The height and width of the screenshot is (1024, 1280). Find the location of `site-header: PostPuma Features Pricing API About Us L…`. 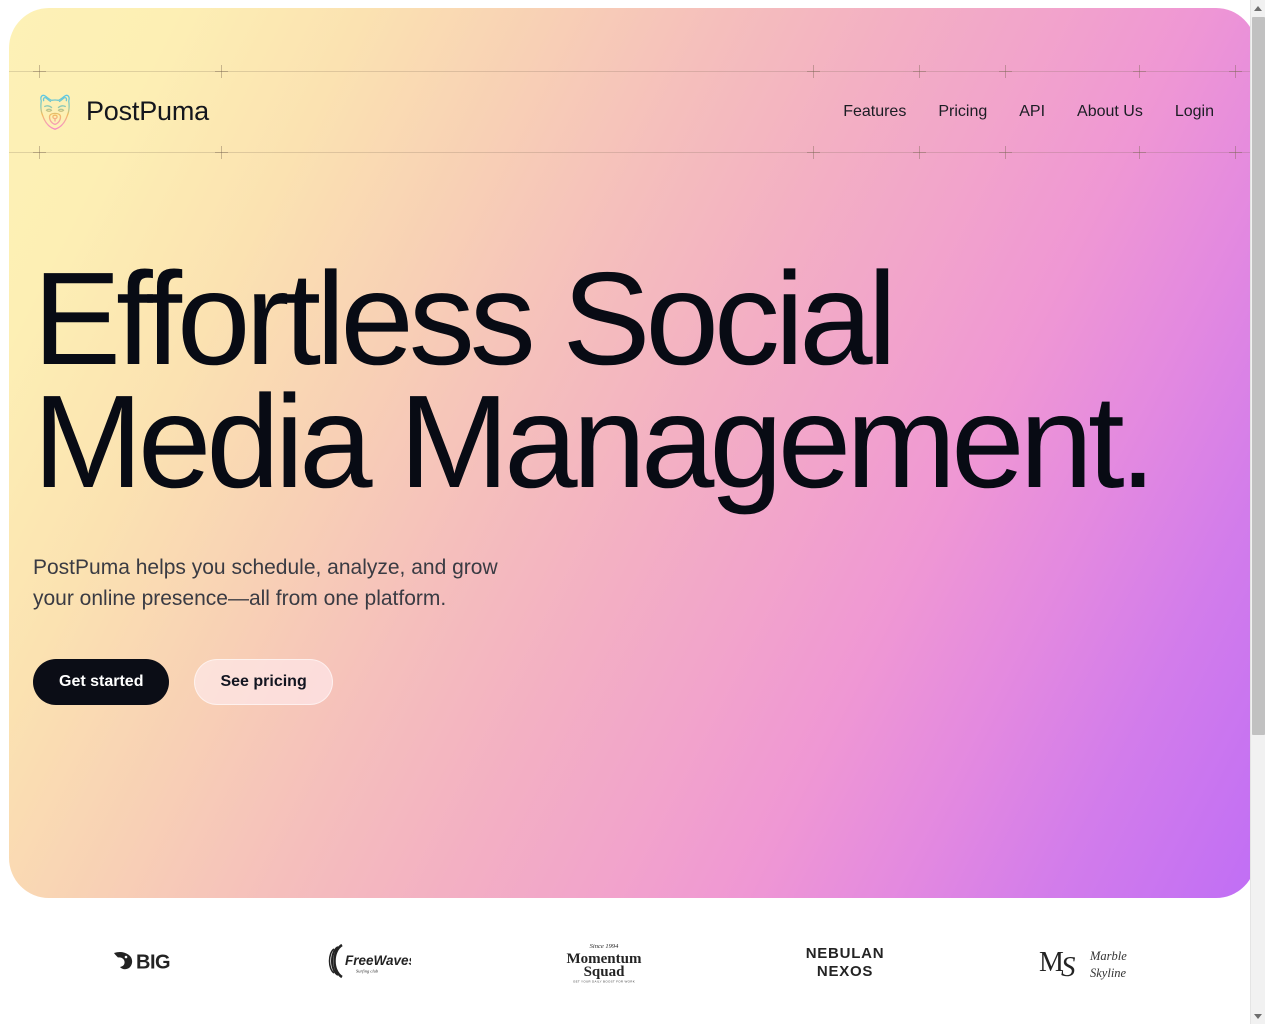

site-header: PostPuma Features Pricing API About Us L… is located at coordinates (632, 111).